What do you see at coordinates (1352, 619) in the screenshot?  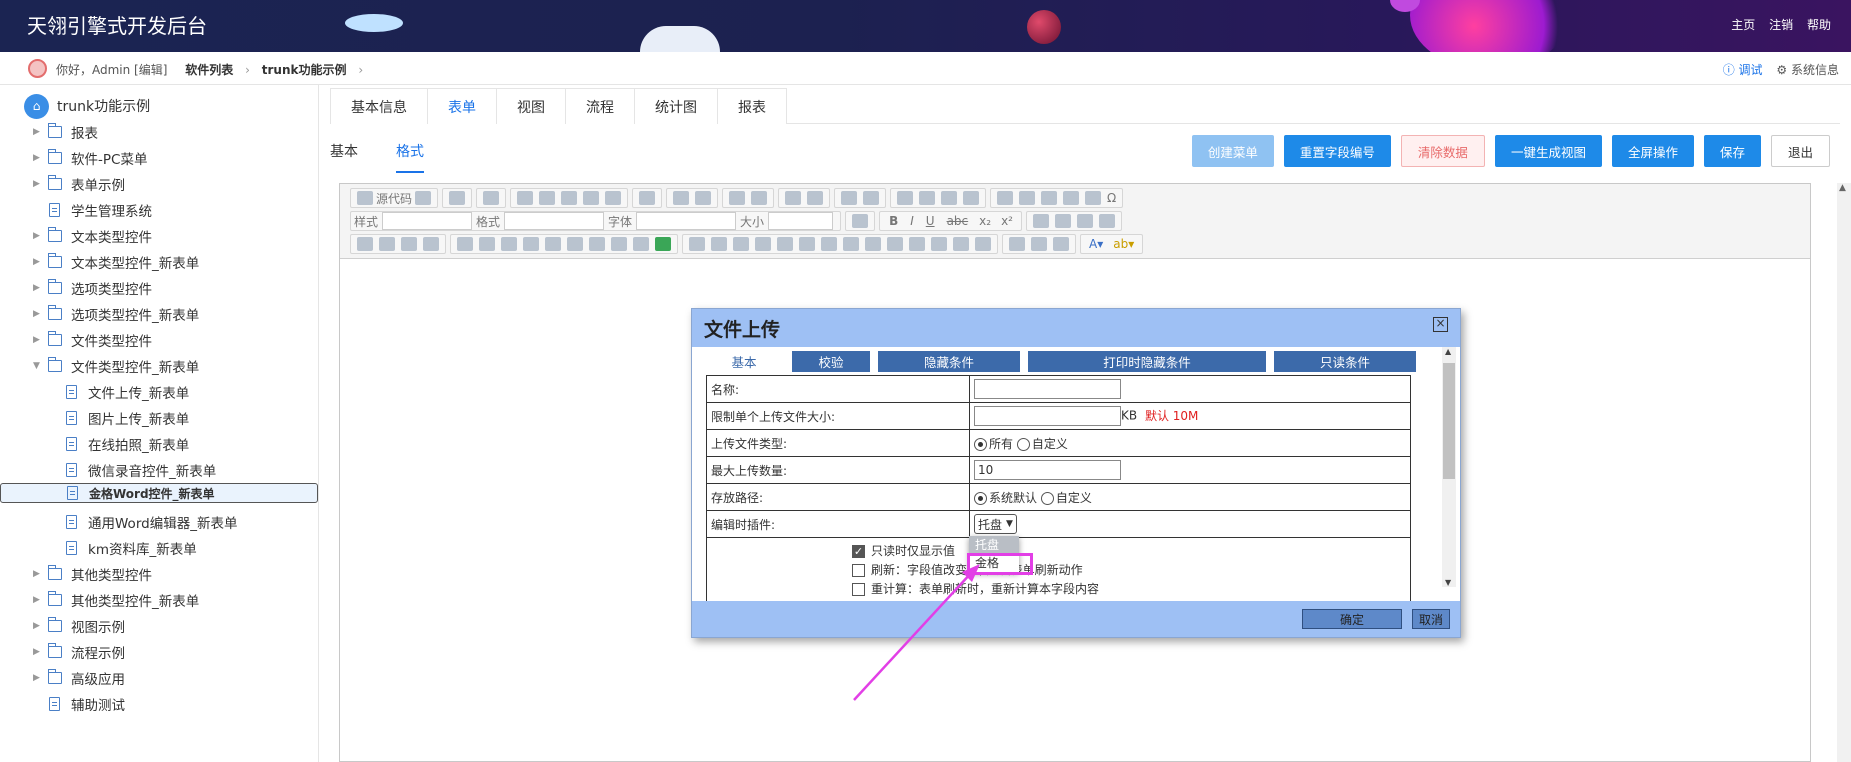 I see `ok-button: 确定` at bounding box center [1352, 619].